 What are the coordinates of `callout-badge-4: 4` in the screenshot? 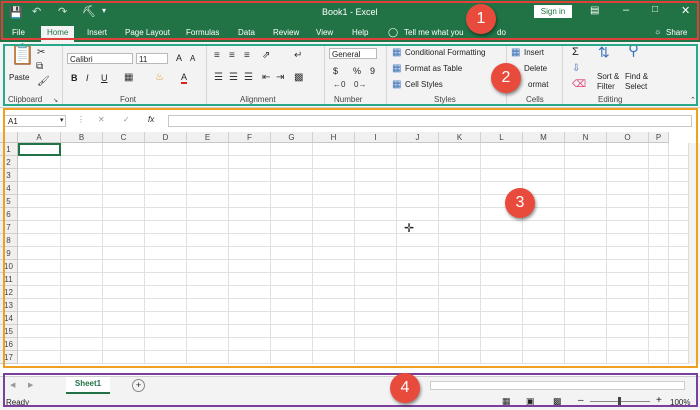 It's located at (405, 388).